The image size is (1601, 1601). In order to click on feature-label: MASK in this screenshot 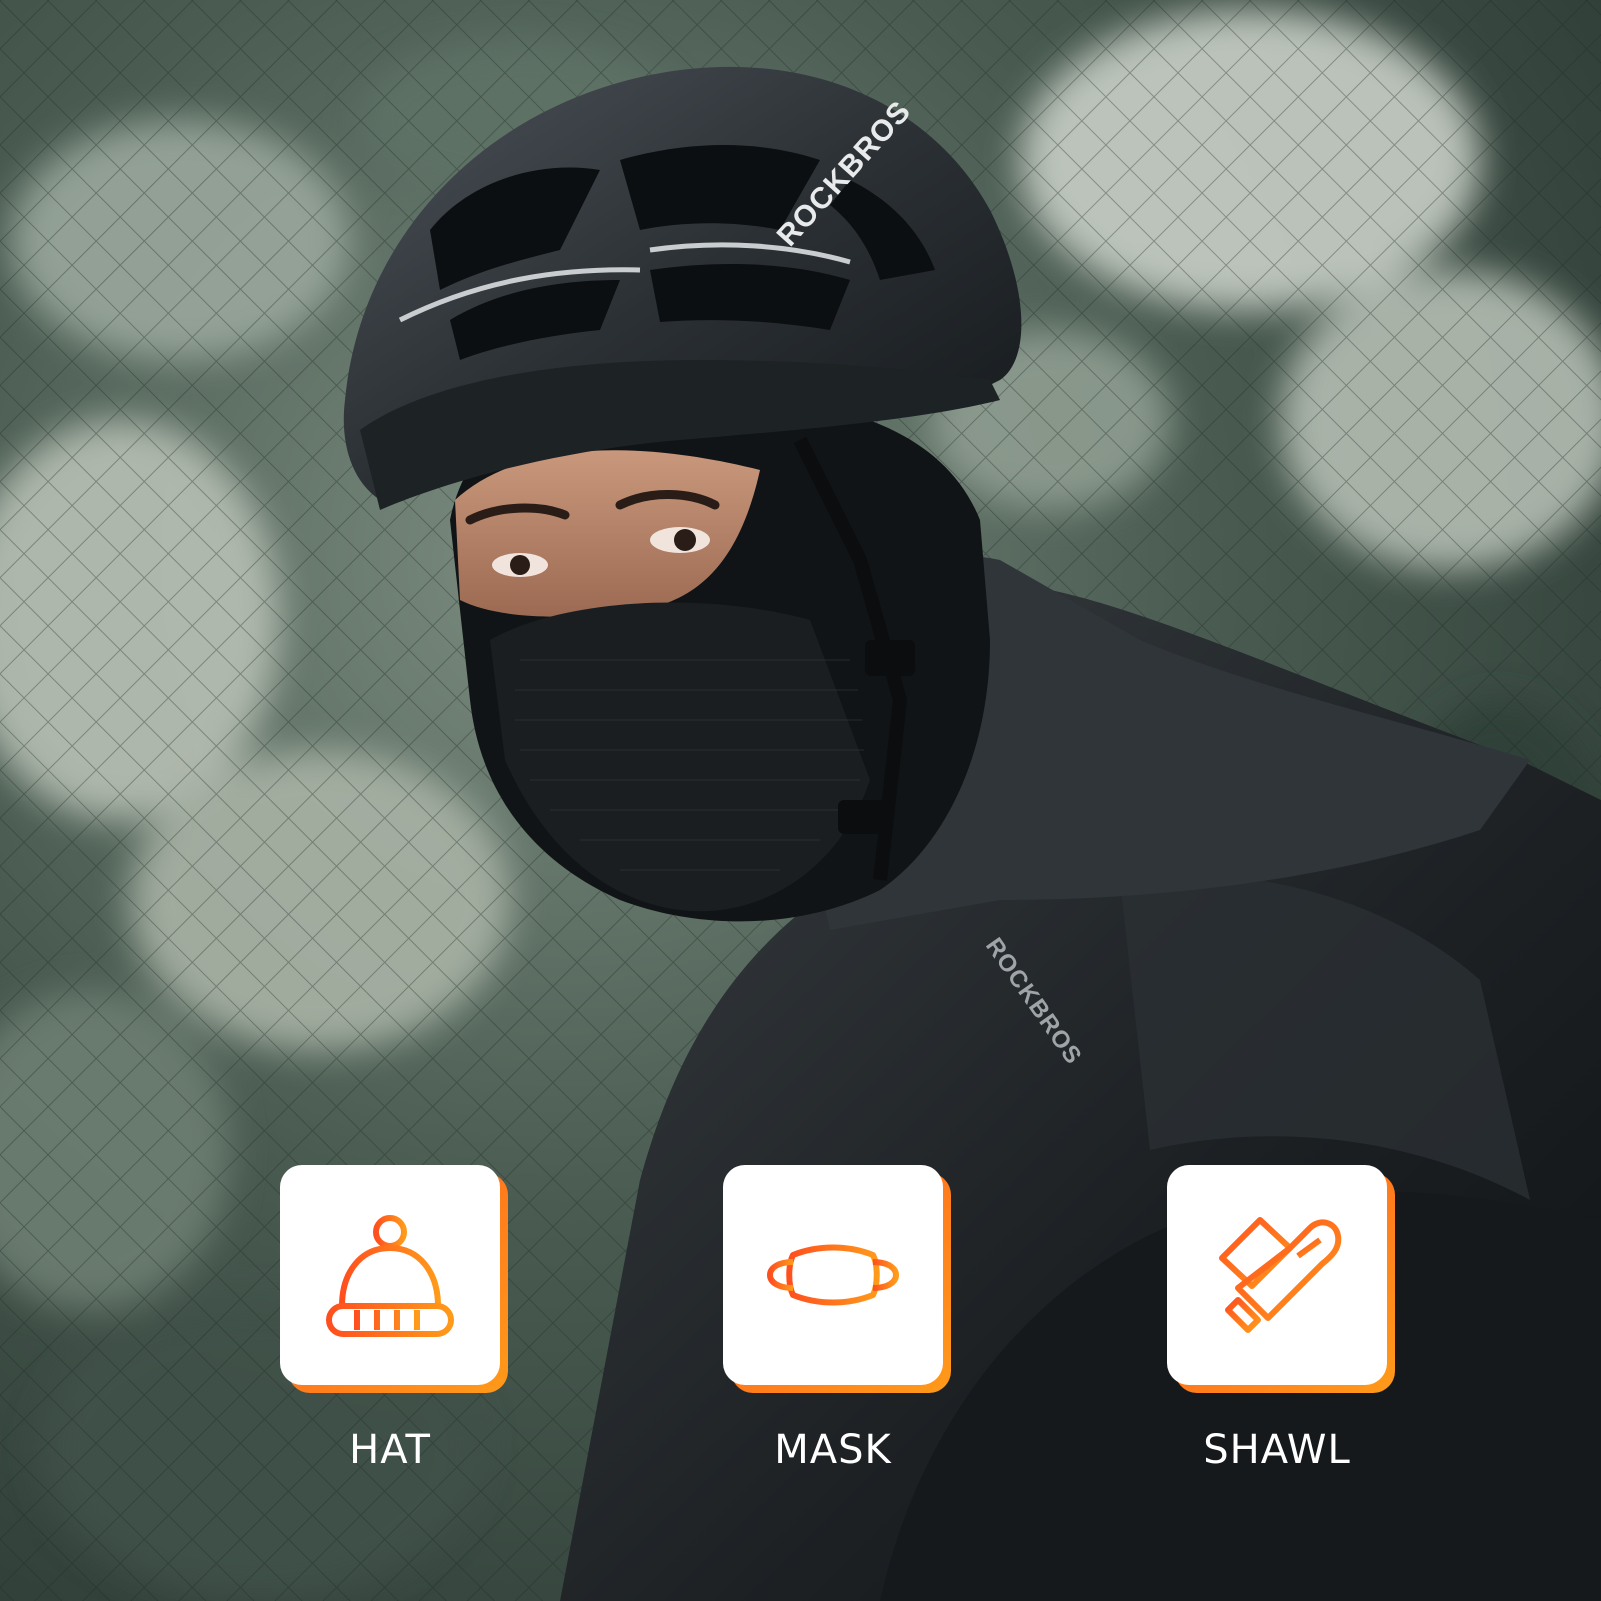, I will do `click(833, 1450)`.